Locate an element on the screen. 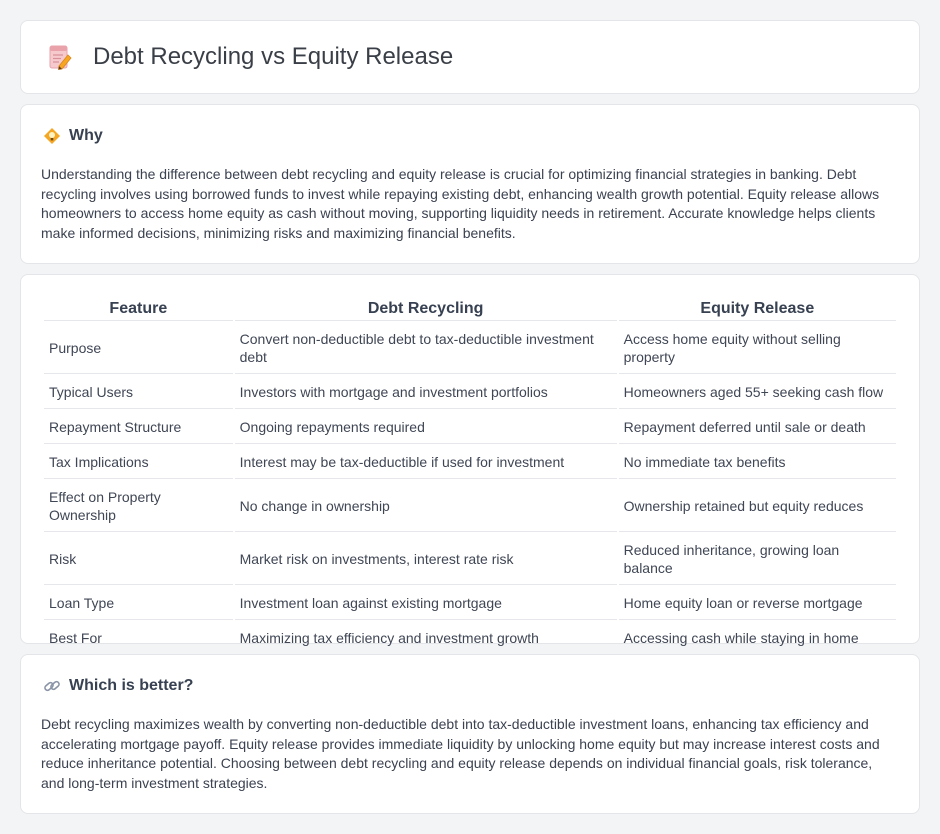 Image resolution: width=940 pixels, height=834 pixels. document-pencil-icon is located at coordinates (60, 57).